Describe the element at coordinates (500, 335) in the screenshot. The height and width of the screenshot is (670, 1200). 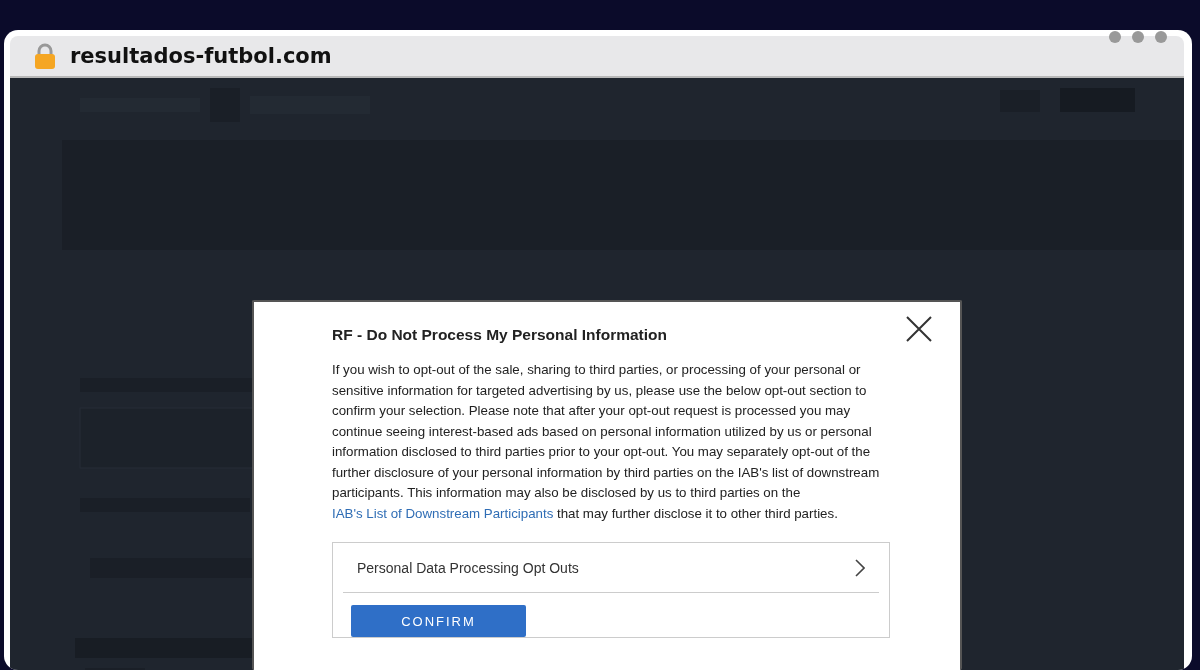
I see `dialog-title: RF - Do Not Process My Personal Information` at that location.